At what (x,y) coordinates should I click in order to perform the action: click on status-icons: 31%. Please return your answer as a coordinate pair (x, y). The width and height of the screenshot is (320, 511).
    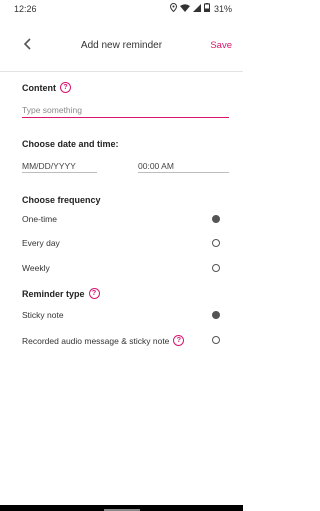
    Looking at the image, I should click on (200, 8).